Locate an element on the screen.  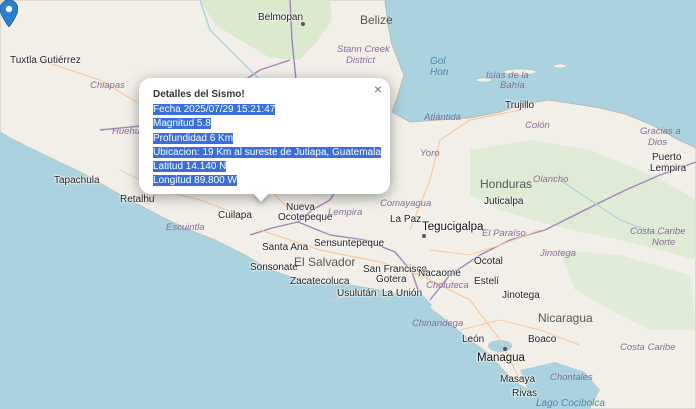
label-leon: León is located at coordinates (473, 339).